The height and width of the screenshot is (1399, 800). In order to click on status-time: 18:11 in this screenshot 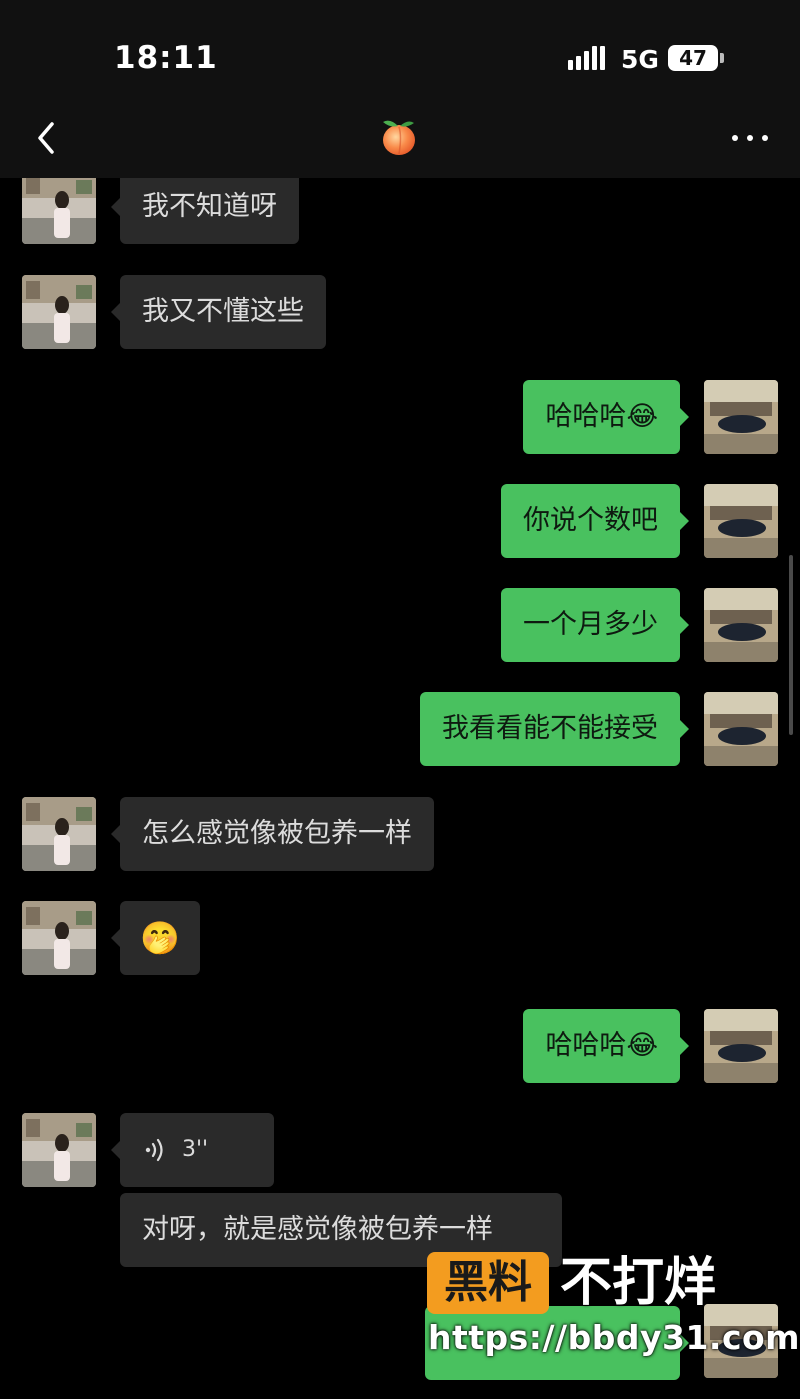, I will do `click(166, 58)`.